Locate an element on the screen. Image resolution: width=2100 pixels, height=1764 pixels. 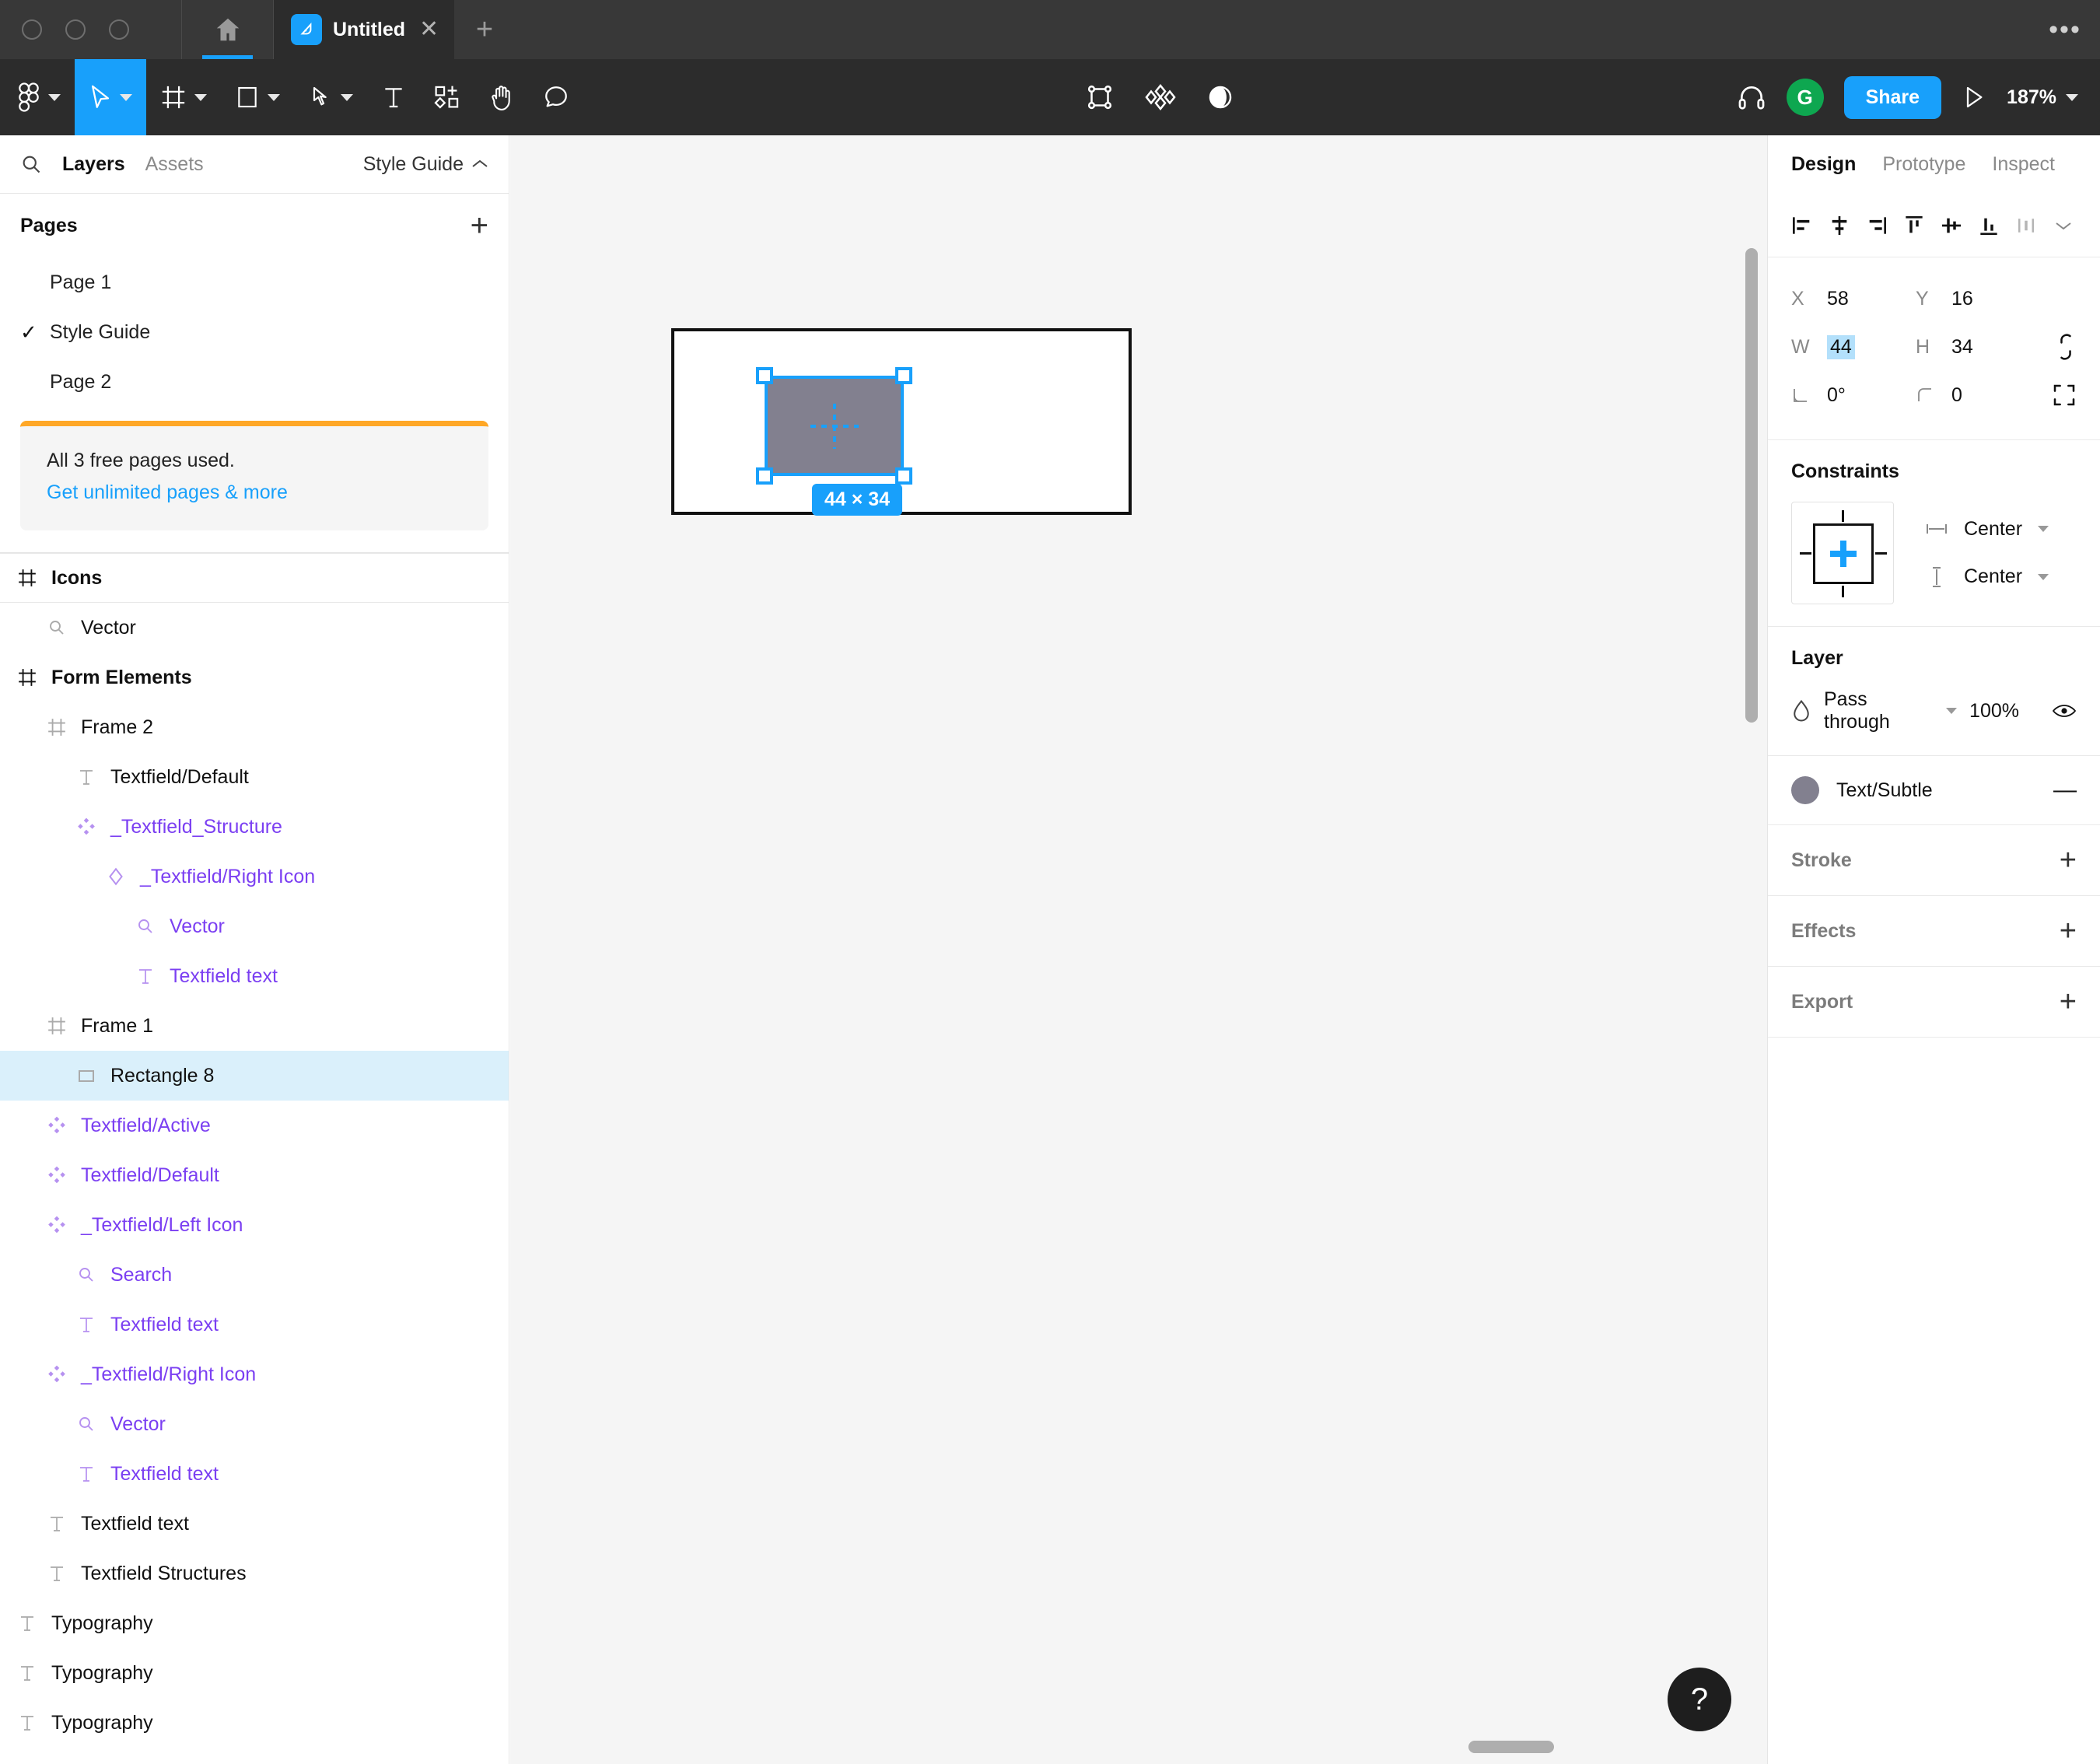
home-button is located at coordinates (228, 30).